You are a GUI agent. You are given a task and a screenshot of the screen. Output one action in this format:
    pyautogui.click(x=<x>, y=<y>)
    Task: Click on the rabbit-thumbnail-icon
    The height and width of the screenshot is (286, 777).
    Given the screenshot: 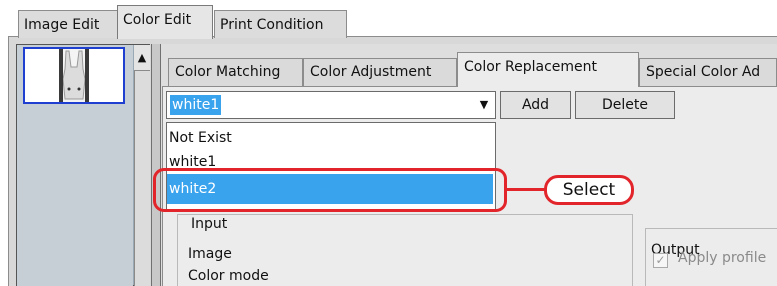 What is the action you would take?
    pyautogui.click(x=74, y=75)
    